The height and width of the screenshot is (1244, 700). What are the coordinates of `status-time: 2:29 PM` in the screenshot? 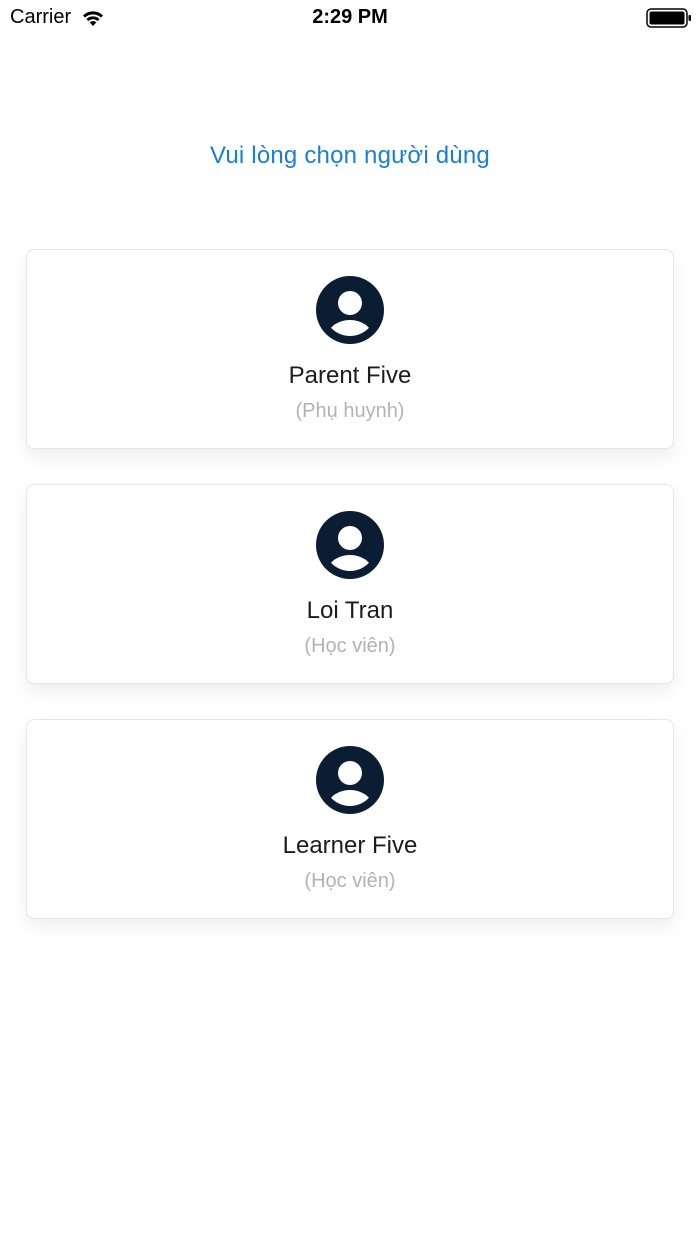 It's located at (350, 17).